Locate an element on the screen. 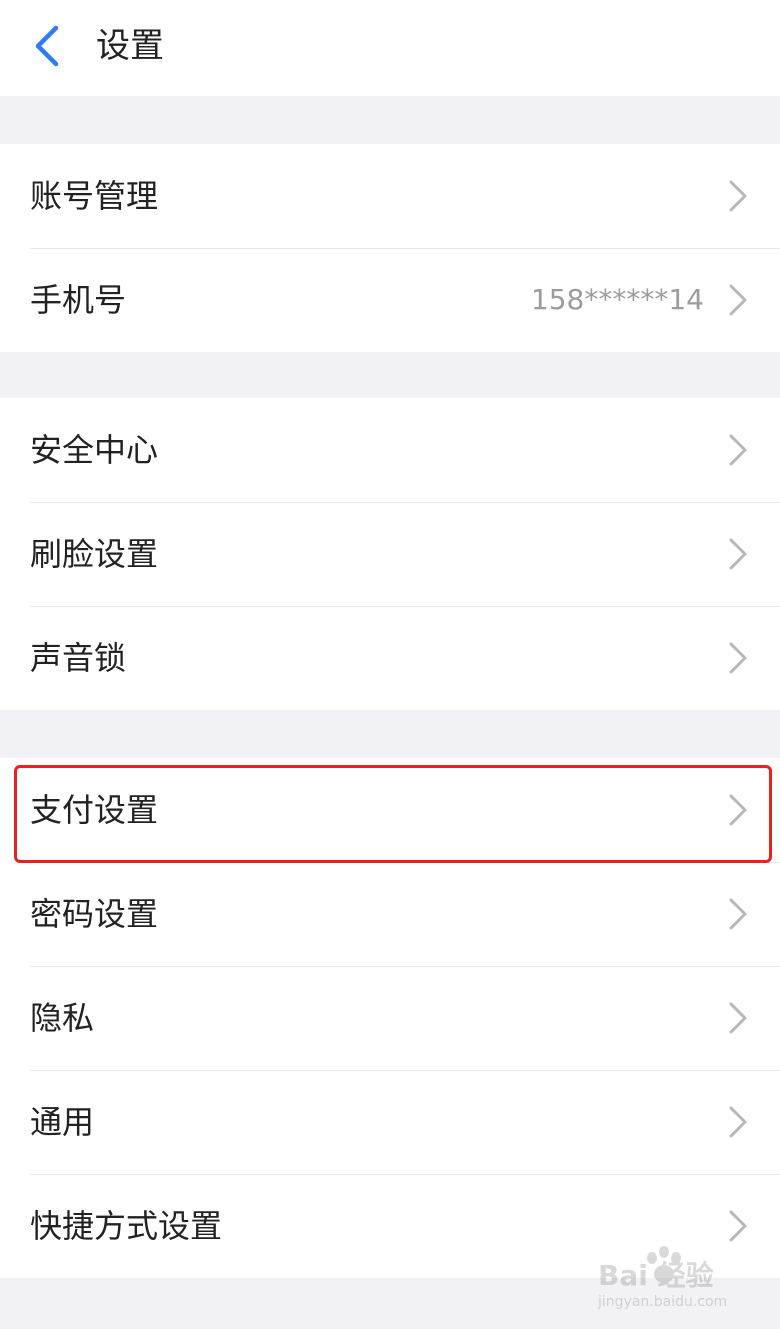 This screenshot has height=1329, width=780. row-label: 支付设置 is located at coordinates (94, 810).